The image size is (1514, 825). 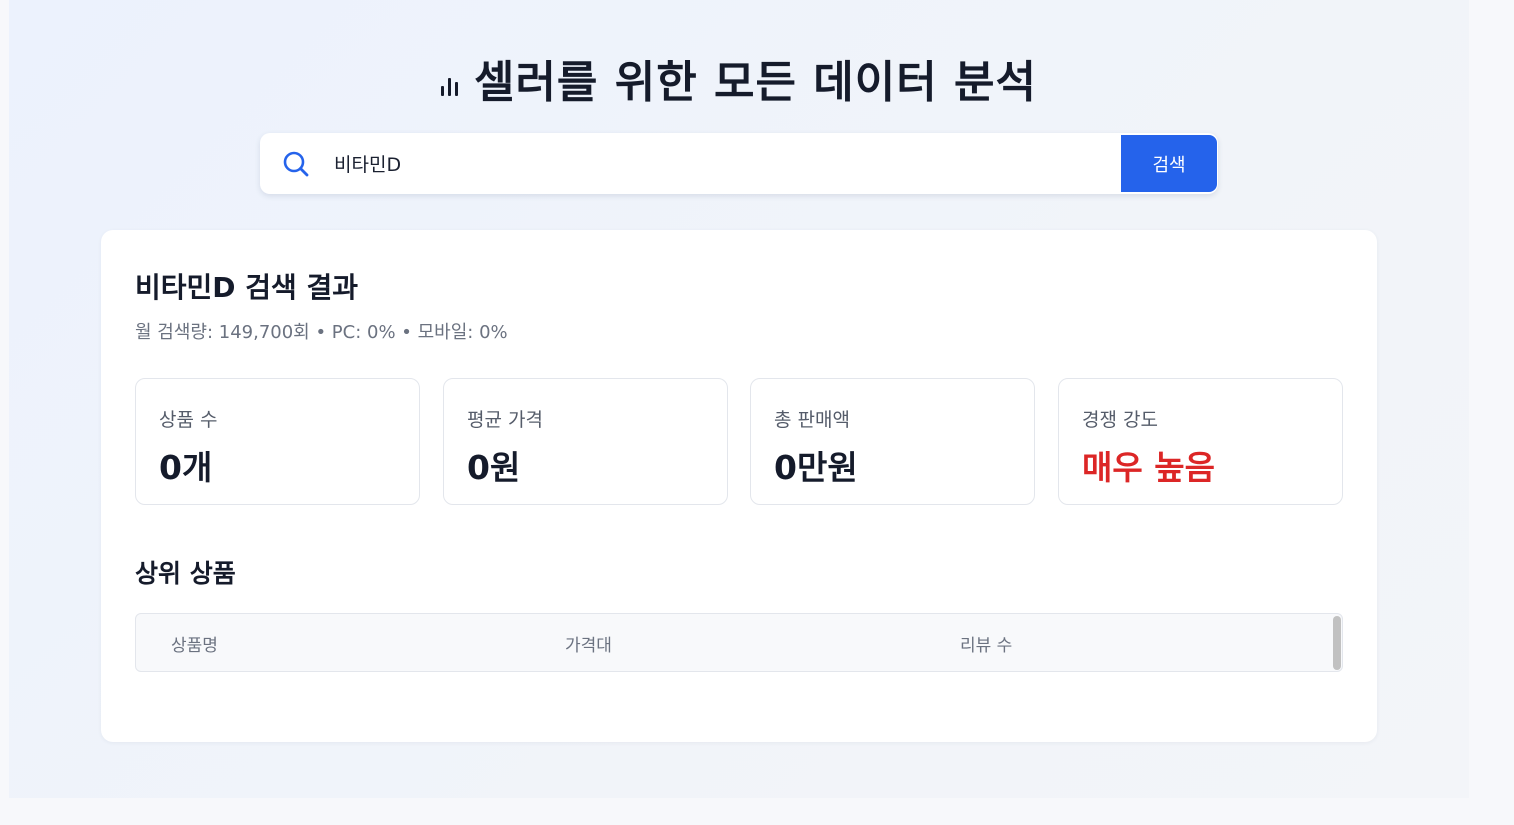 I want to click on stat-value: 0만원, so click(x=816, y=467).